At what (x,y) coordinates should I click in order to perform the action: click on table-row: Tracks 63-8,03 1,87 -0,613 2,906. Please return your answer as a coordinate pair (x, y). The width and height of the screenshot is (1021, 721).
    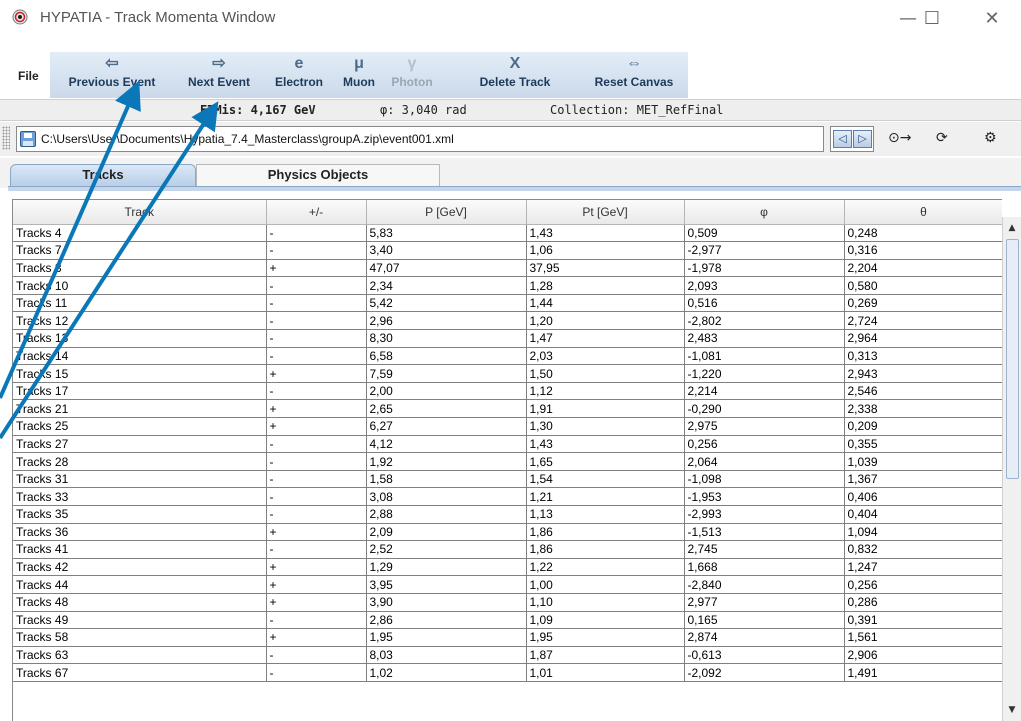
    Looking at the image, I should click on (507, 655).